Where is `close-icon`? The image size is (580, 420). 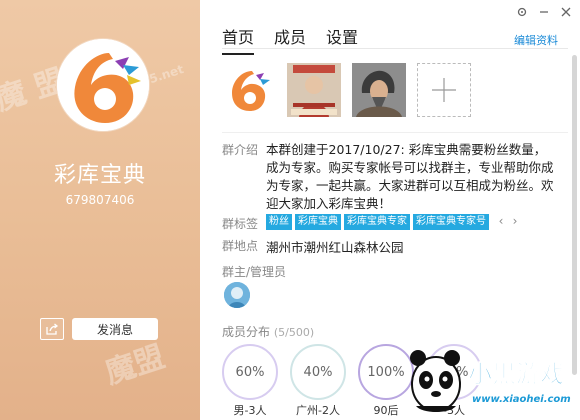 close-icon is located at coordinates (566, 12).